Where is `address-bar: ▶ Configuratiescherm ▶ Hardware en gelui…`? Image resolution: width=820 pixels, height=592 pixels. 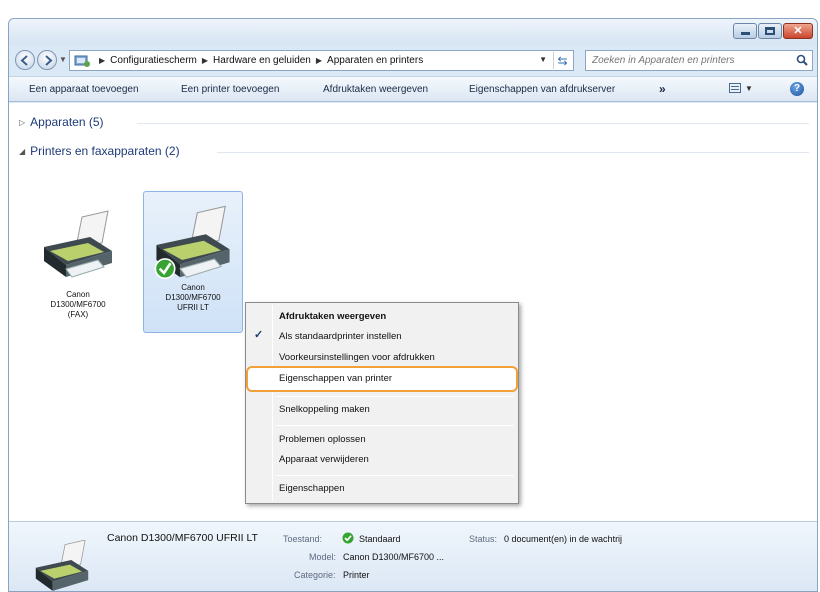 address-bar: ▶ Configuratiescherm ▶ Hardware en gelui… is located at coordinates (321, 60).